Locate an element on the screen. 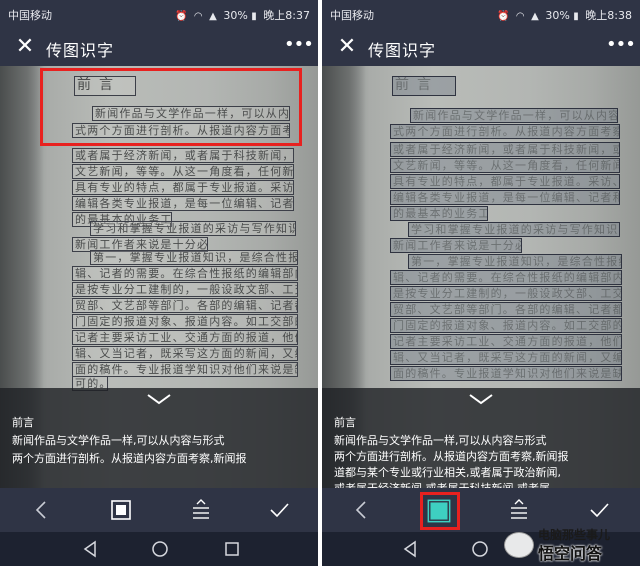  text-line-box: 的最基本的业务工作。 is located at coordinates (439, 213).